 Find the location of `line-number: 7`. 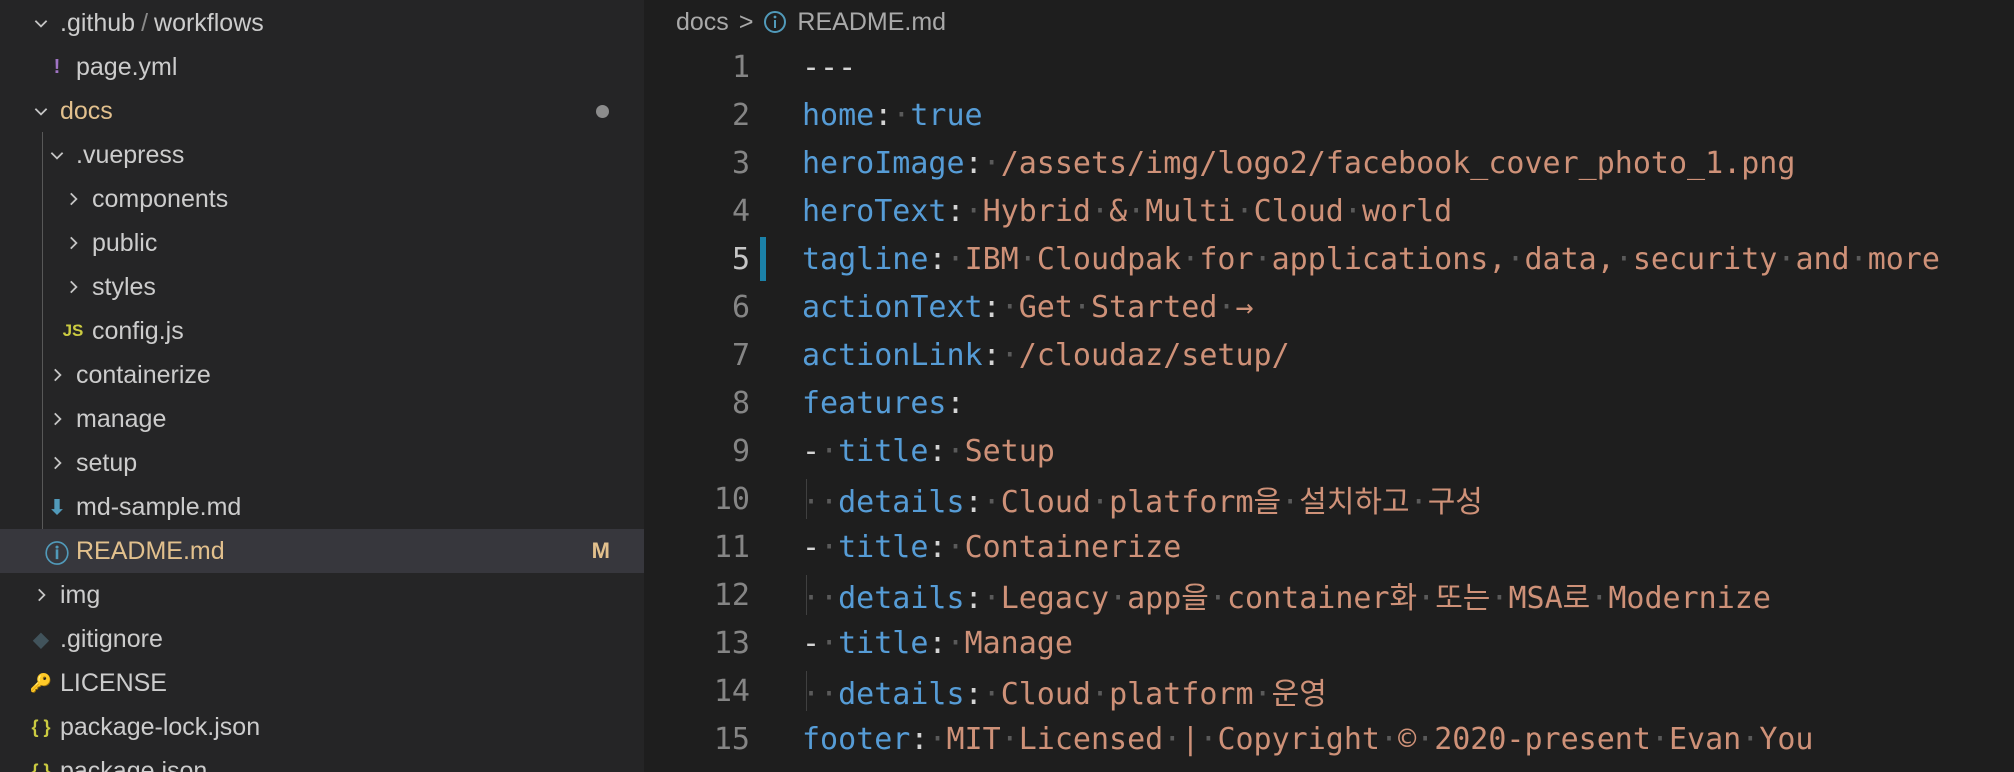

line-number: 7 is located at coordinates (740, 355).